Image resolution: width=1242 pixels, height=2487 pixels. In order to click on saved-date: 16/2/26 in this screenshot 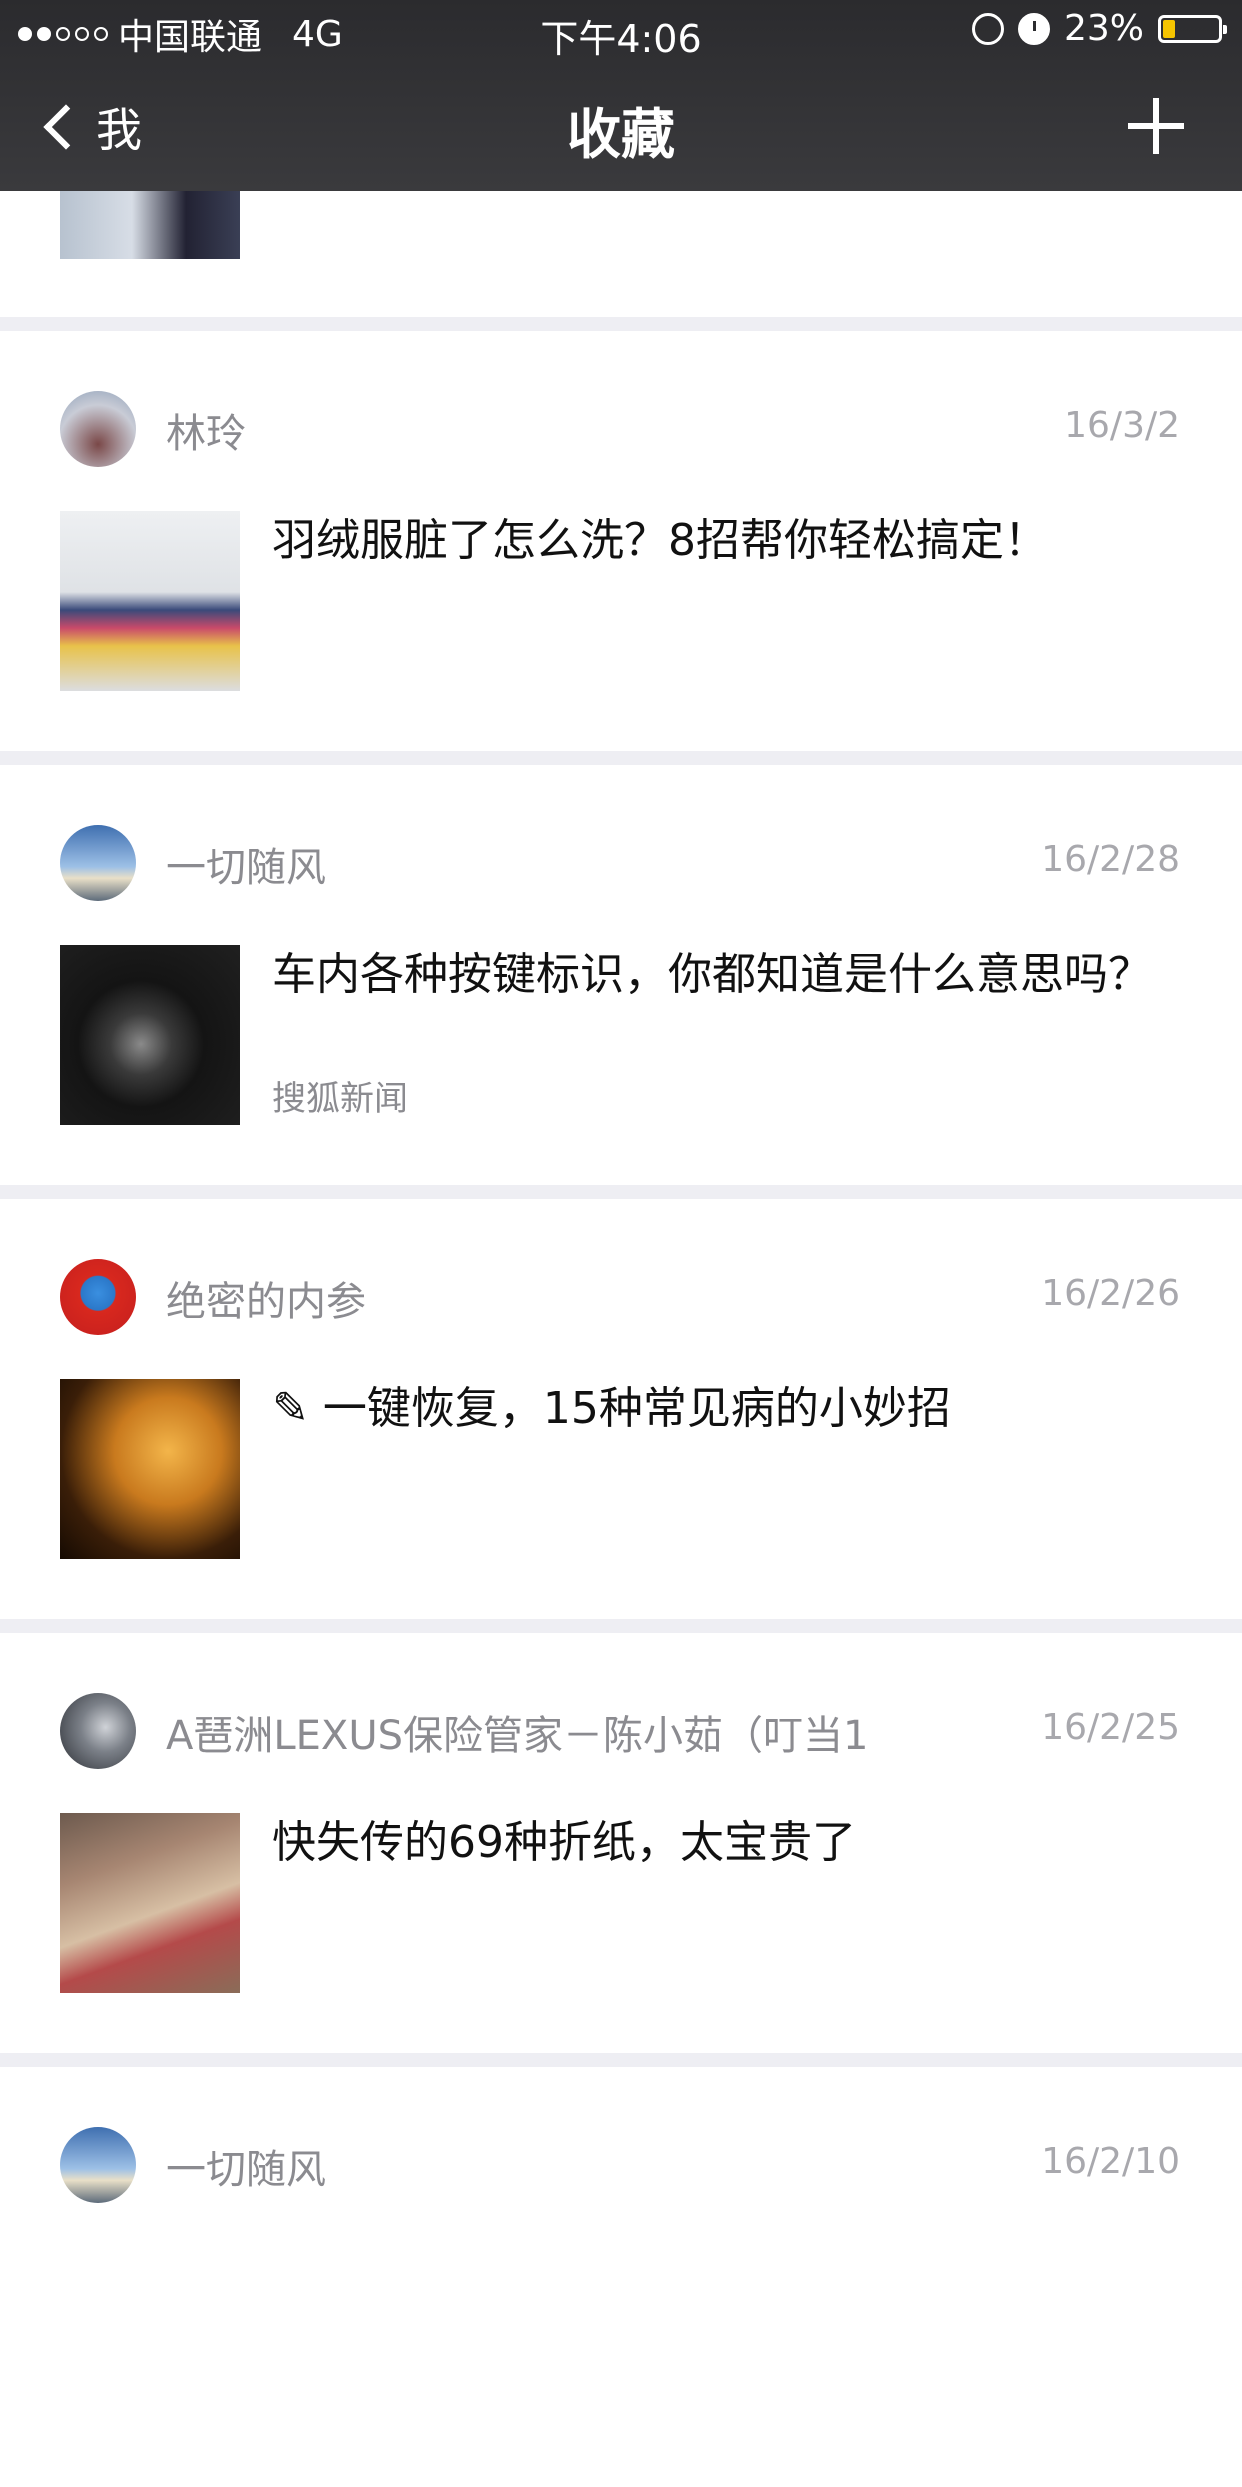, I will do `click(1110, 1293)`.